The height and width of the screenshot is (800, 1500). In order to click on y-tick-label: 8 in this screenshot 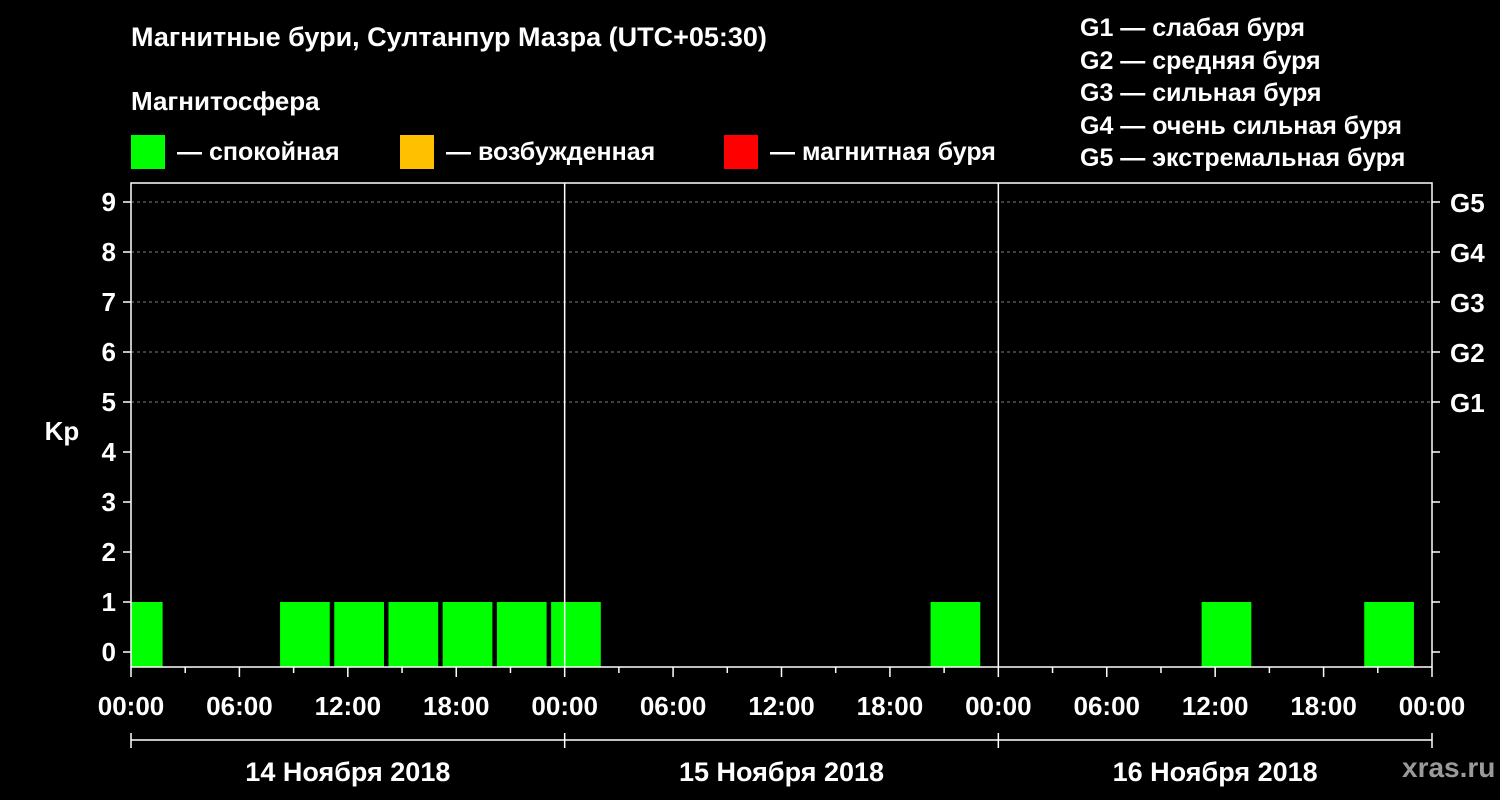, I will do `click(109, 252)`.